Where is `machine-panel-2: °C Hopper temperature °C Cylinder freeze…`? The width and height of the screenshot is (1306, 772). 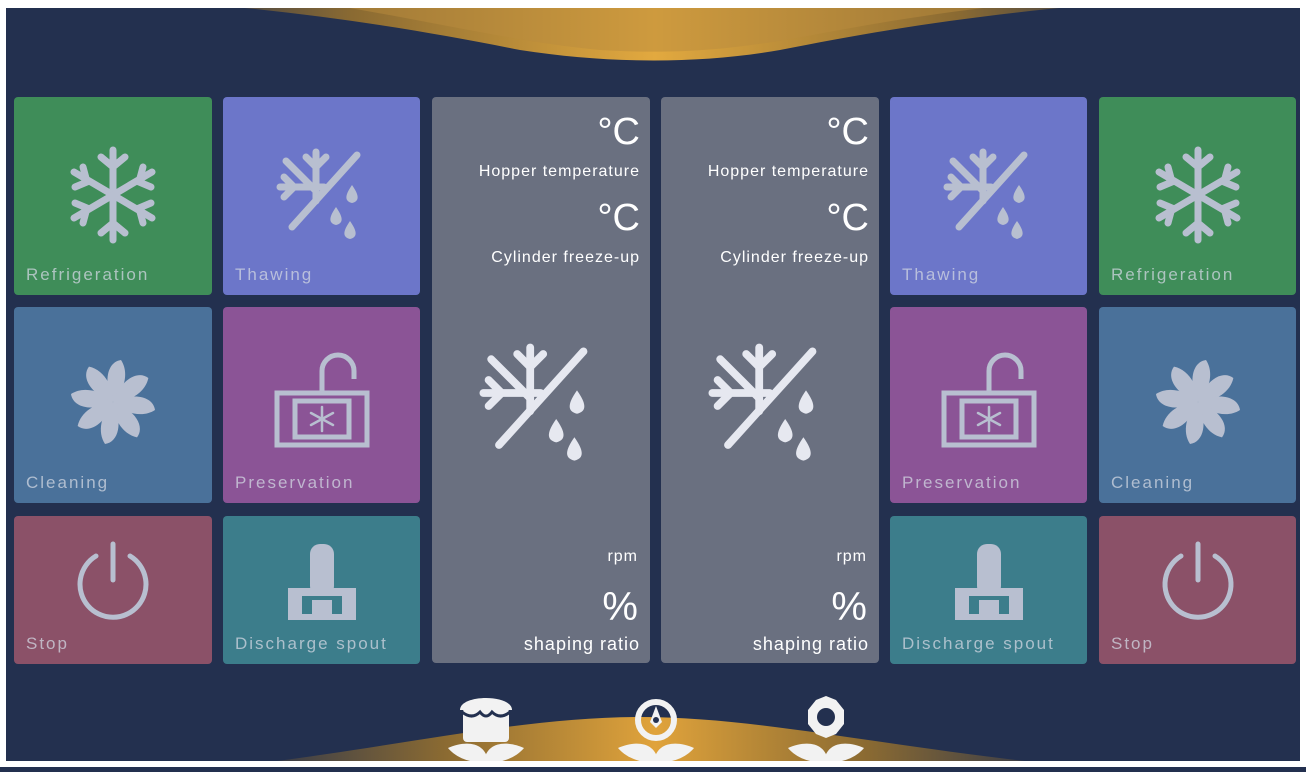 machine-panel-2: °C Hopper temperature °C Cylinder freeze… is located at coordinates (770, 380).